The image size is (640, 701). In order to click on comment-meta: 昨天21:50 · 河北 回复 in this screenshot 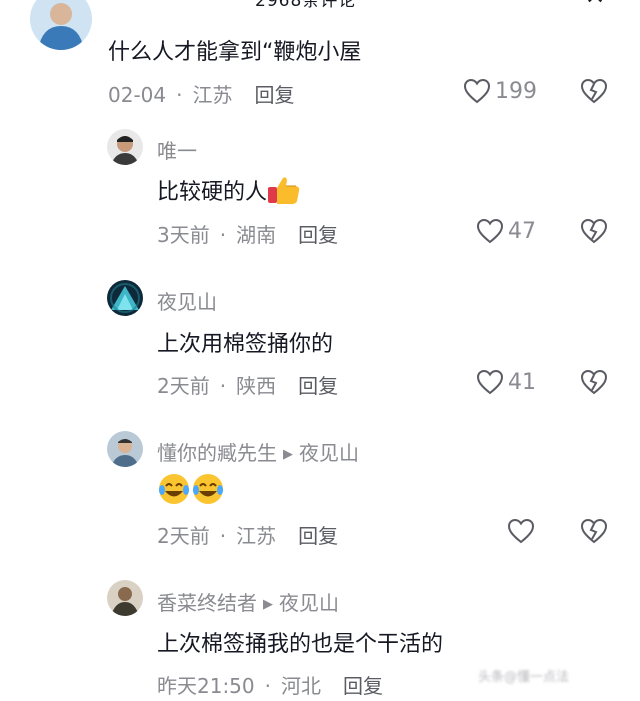, I will do `click(270, 684)`.